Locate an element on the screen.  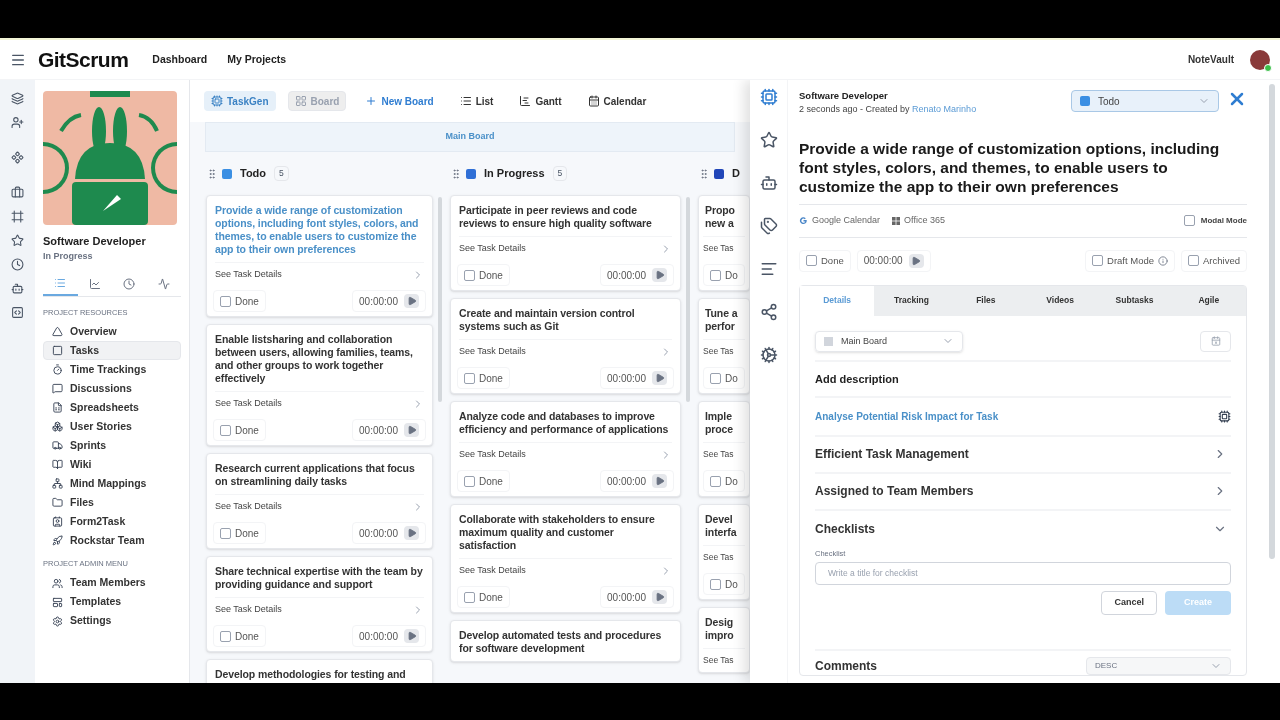
toolbar-button: New Board is located at coordinates (399, 101).